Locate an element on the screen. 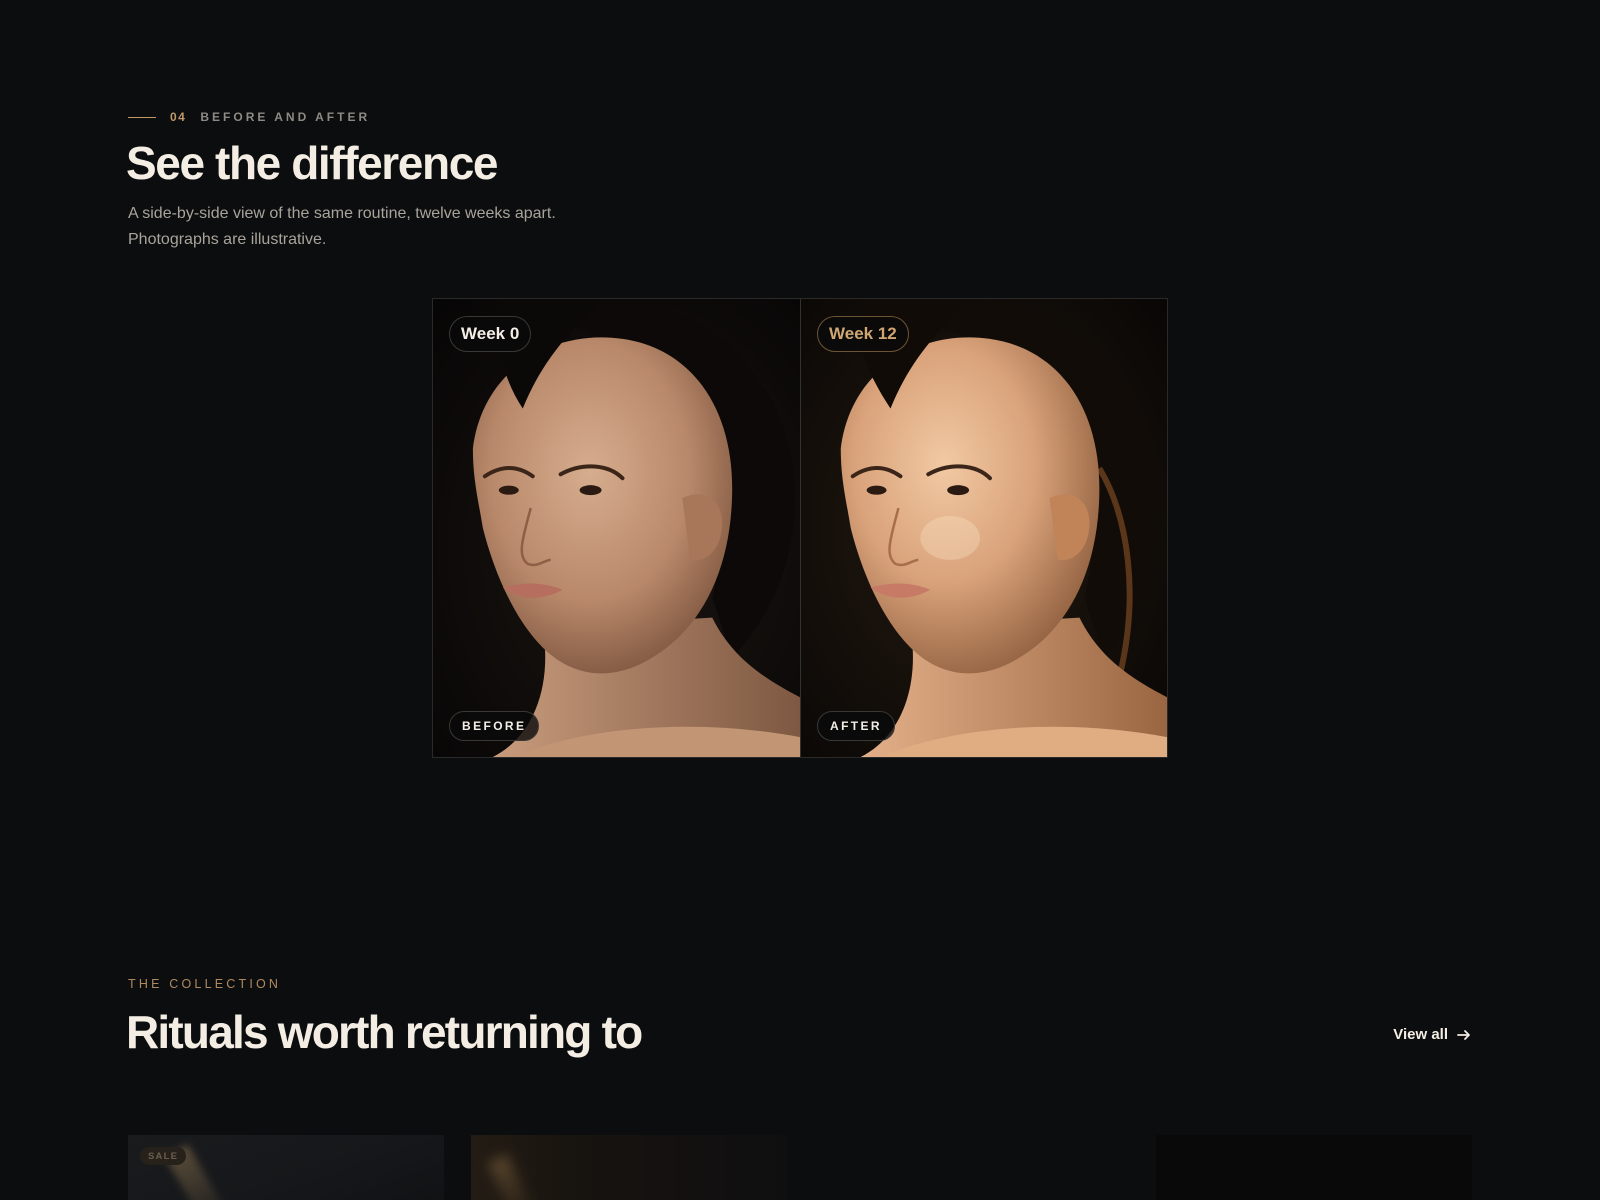 The width and height of the screenshot is (1600, 1200). eyebrow-rule is located at coordinates (142, 117).